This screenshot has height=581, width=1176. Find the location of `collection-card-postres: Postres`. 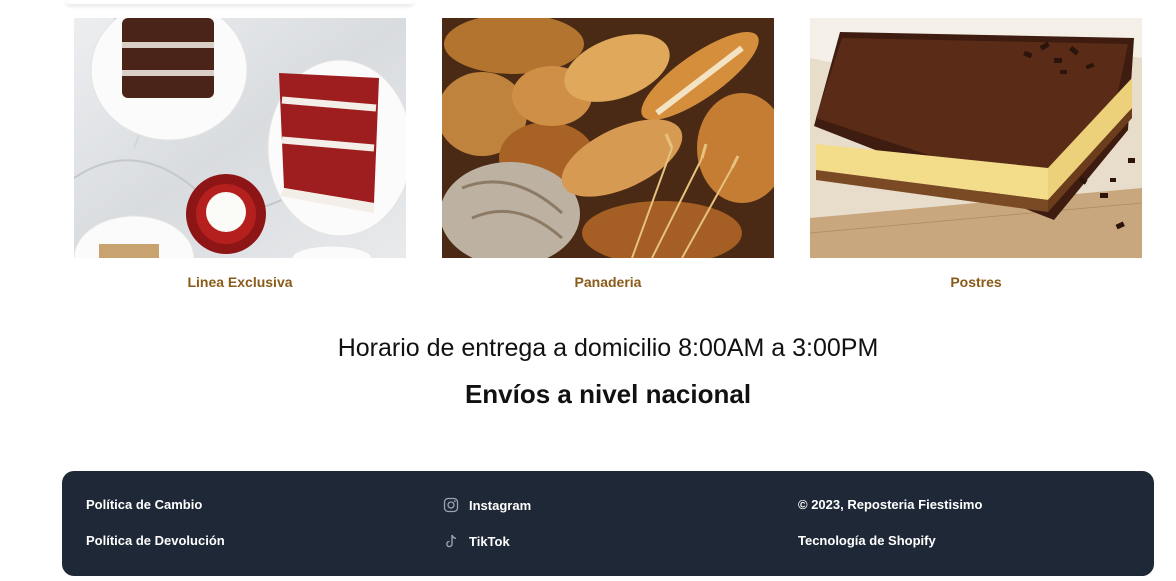

collection-card-postres: Postres is located at coordinates (976, 154).